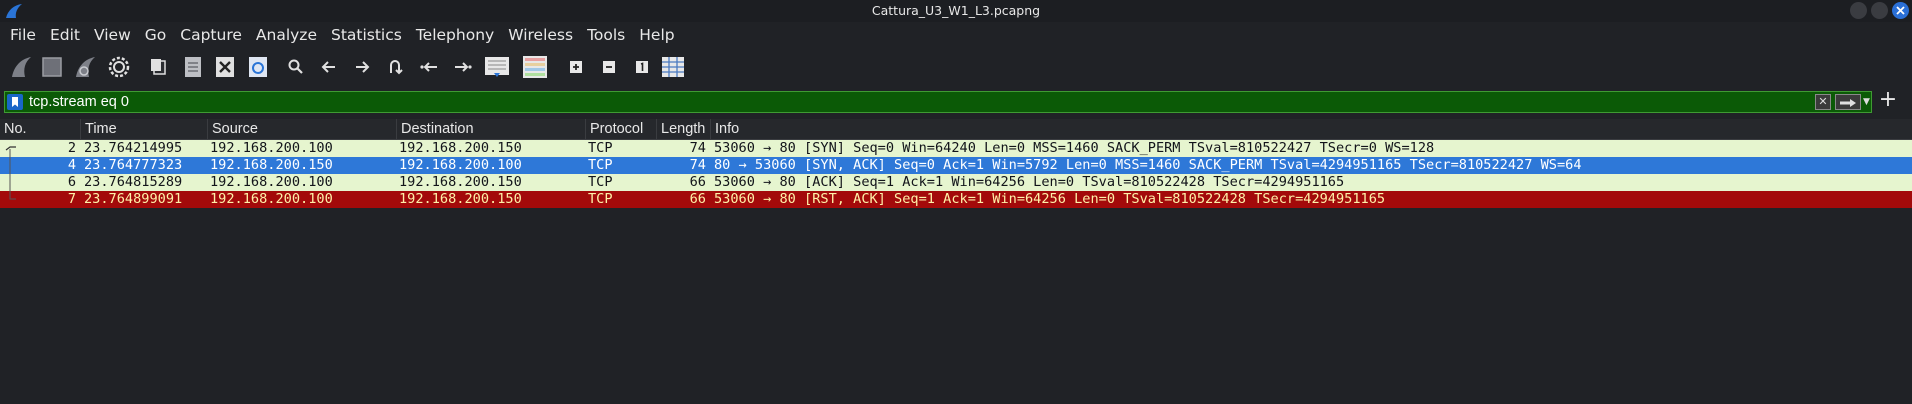 The height and width of the screenshot is (404, 1912). Describe the element at coordinates (1311, 129) in the screenshot. I see `column-header-info: Info` at that location.